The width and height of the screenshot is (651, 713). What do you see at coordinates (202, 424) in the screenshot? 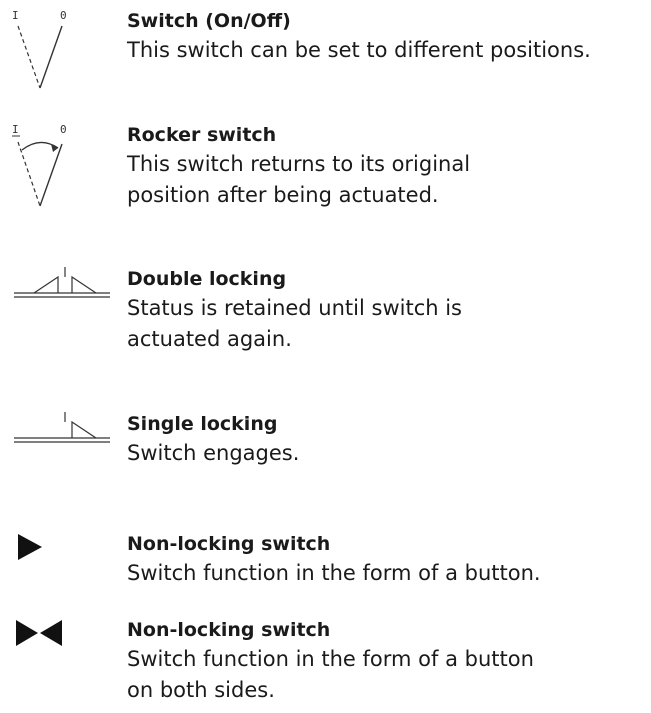
I see `entry-title: Single locking` at bounding box center [202, 424].